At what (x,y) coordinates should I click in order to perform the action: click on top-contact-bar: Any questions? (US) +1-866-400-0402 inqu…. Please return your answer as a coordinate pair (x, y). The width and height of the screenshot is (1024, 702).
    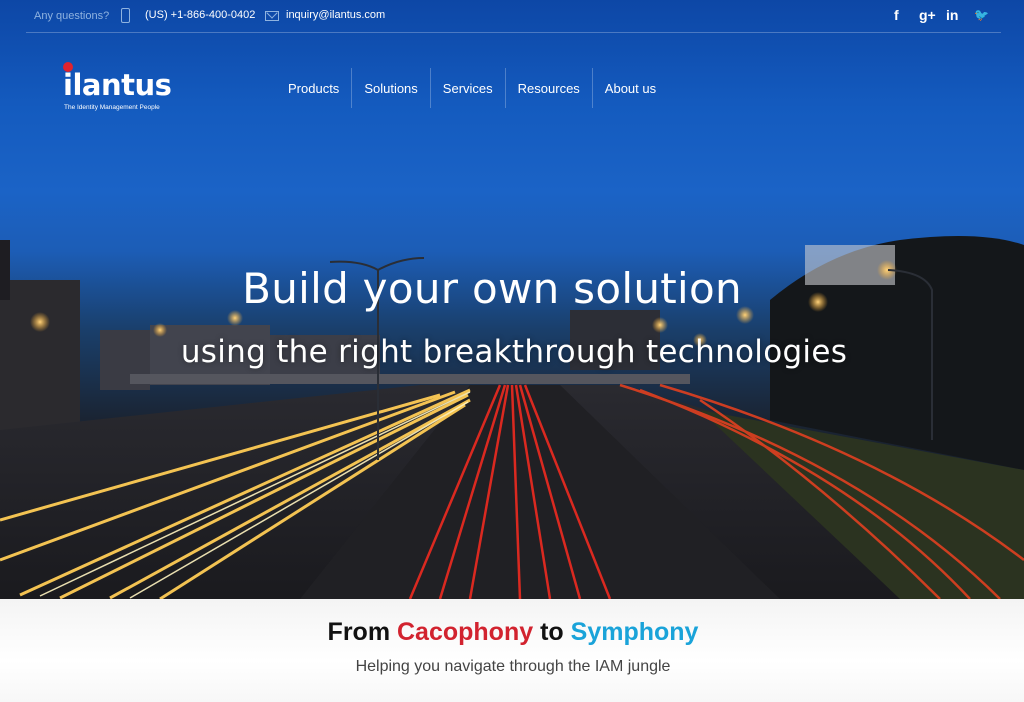
    Looking at the image, I should click on (512, 16).